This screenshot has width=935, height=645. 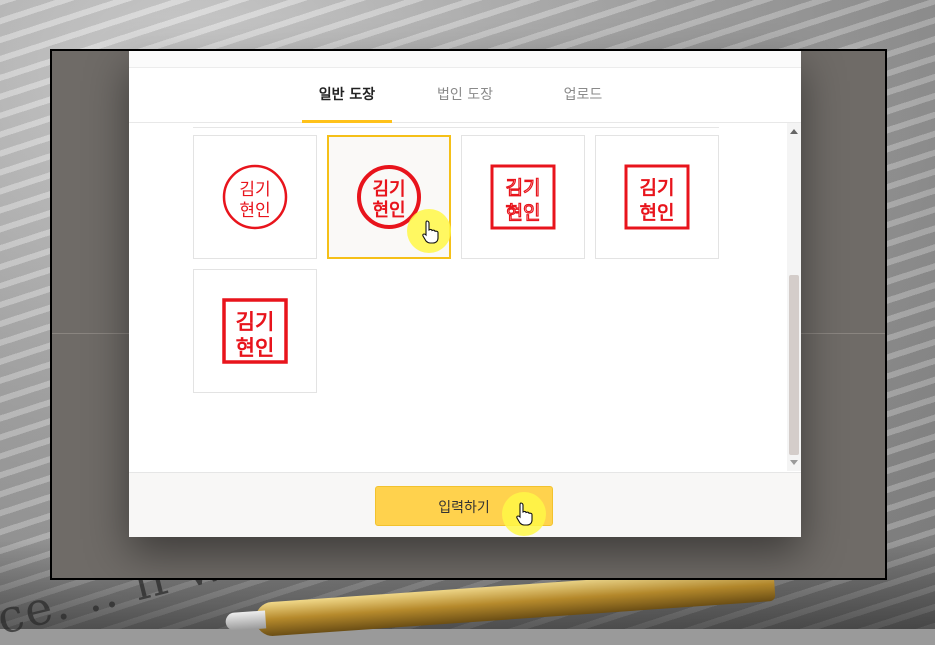 I want to click on stamp-option-5: 김기 현인, so click(x=255, y=331).